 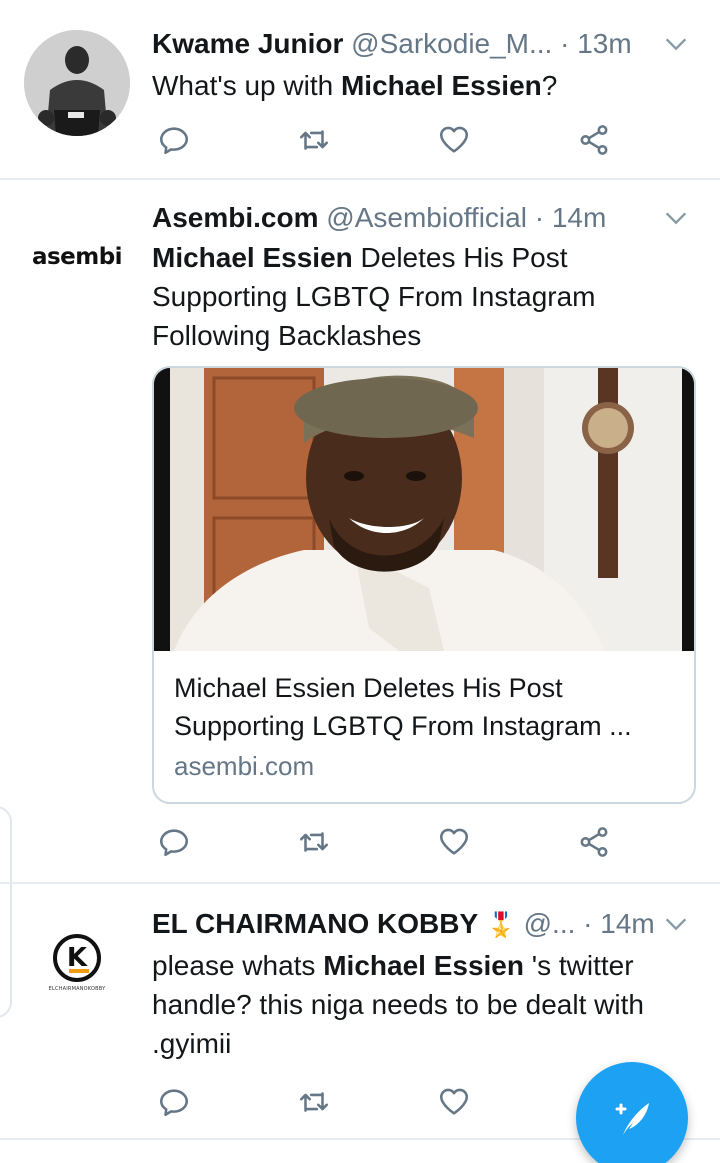 I want to click on tweet-text-segment: please whats, so click(x=238, y=965).